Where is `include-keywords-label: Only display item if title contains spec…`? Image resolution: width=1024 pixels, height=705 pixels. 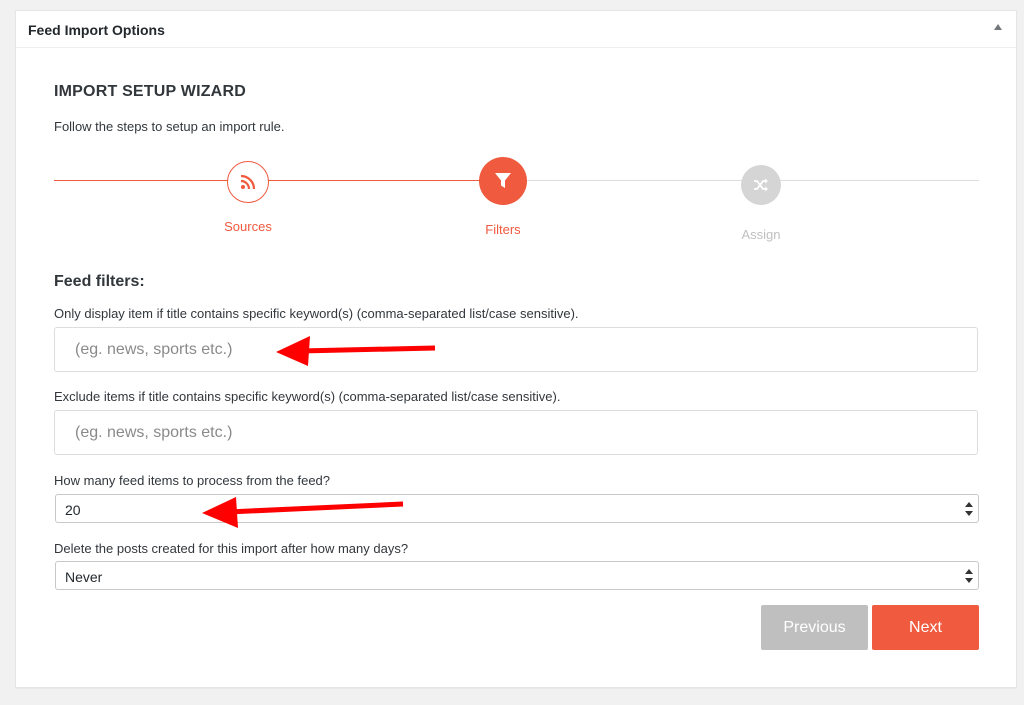
include-keywords-label: Only display item if title contains spec… is located at coordinates (316, 313).